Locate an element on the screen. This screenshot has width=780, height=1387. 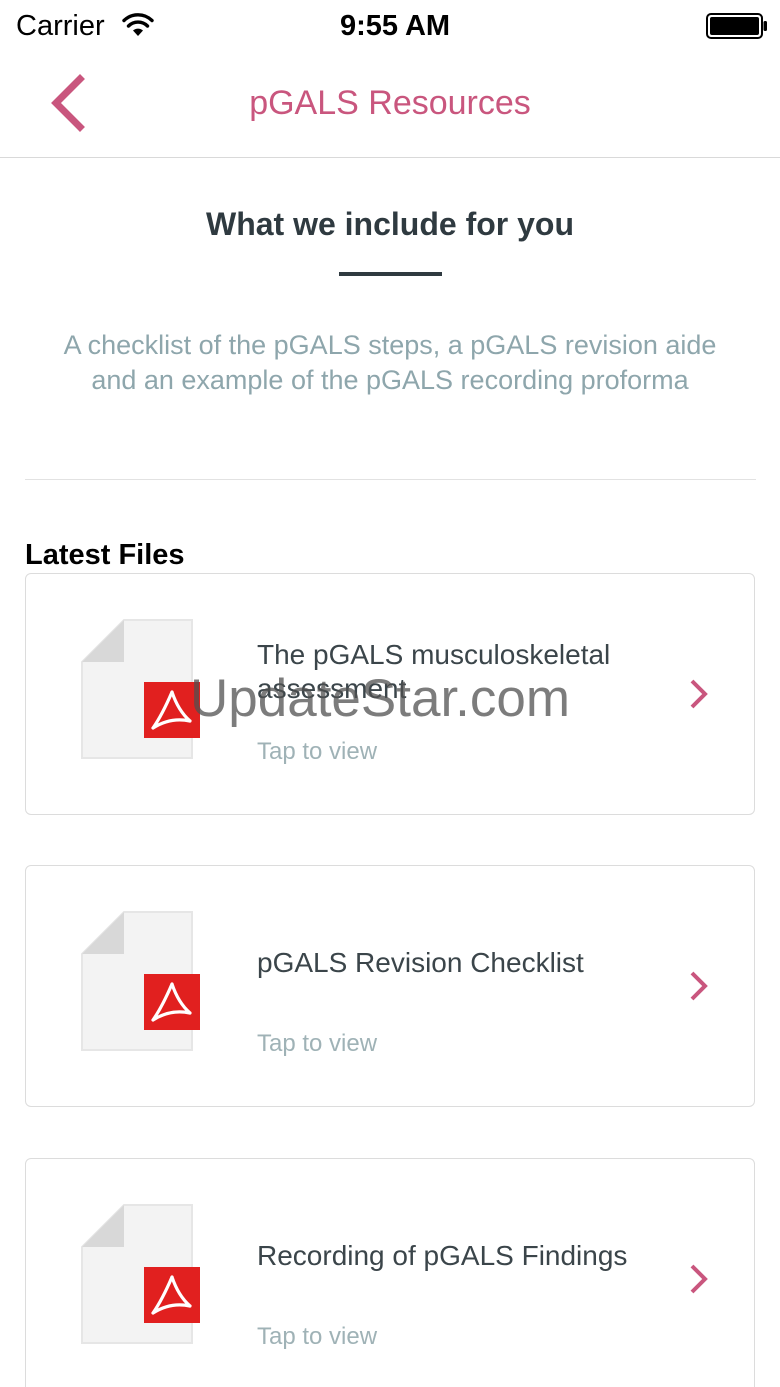
latest-files-title: Latest Files is located at coordinates (105, 555).